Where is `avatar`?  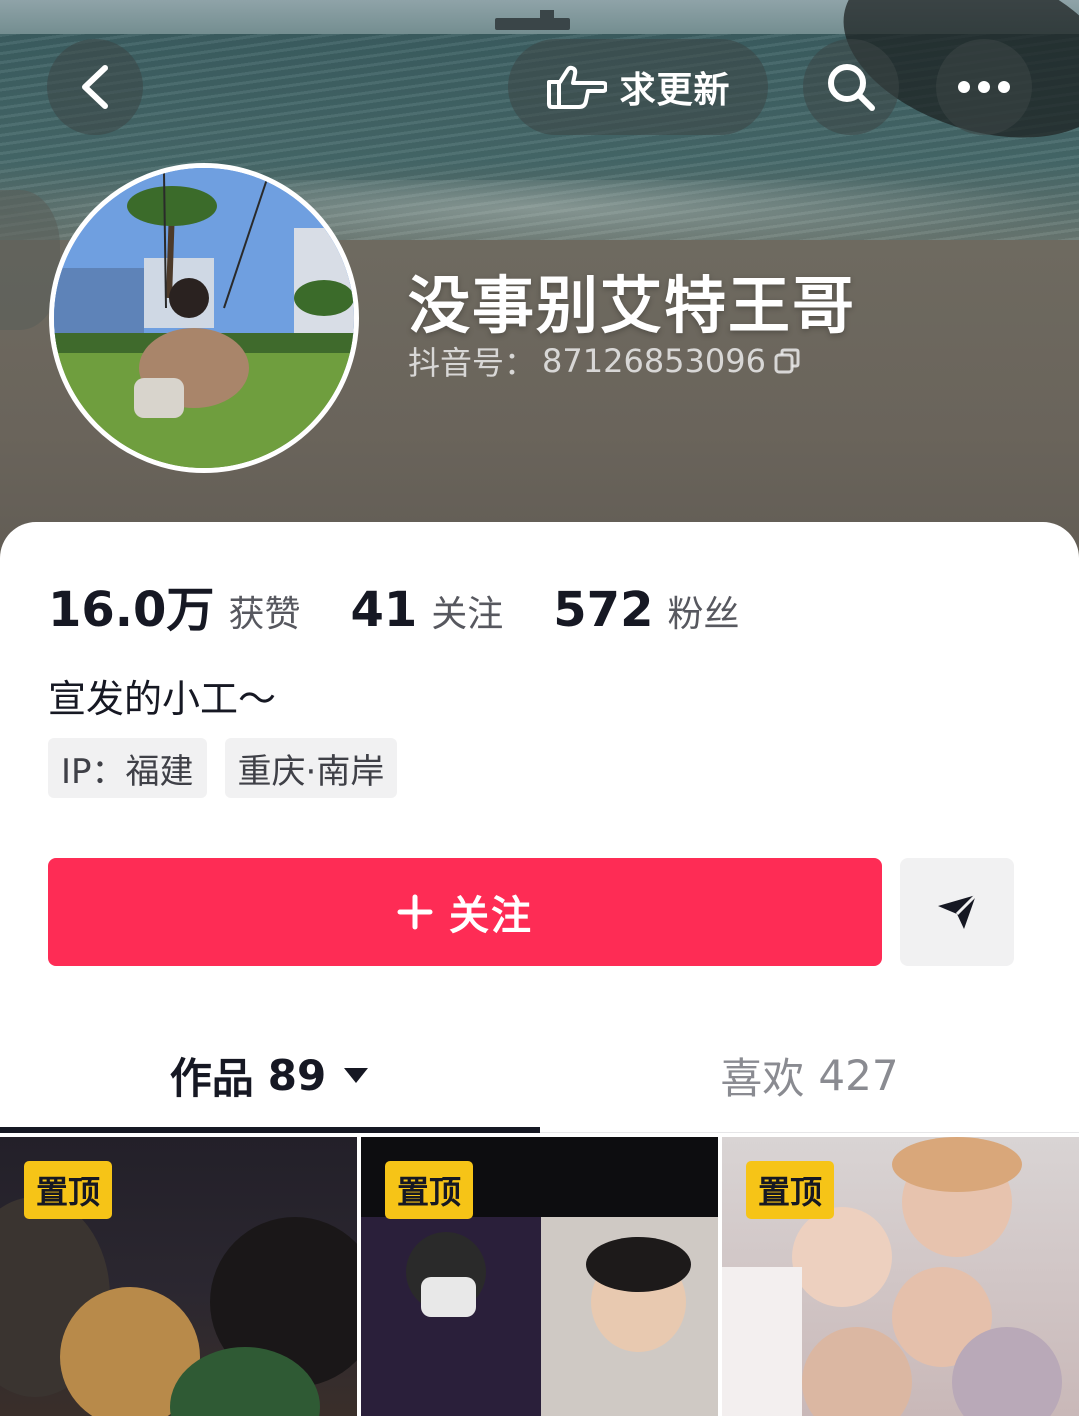
avatar is located at coordinates (204, 318).